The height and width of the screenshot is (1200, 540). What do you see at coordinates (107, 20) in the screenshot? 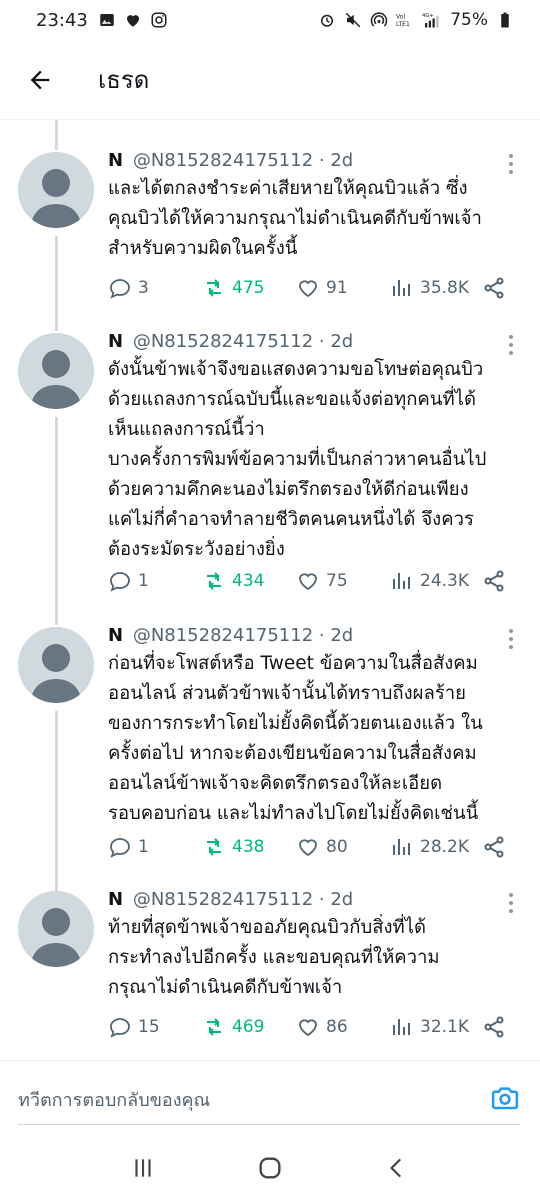
I see `gallery-icon` at bounding box center [107, 20].